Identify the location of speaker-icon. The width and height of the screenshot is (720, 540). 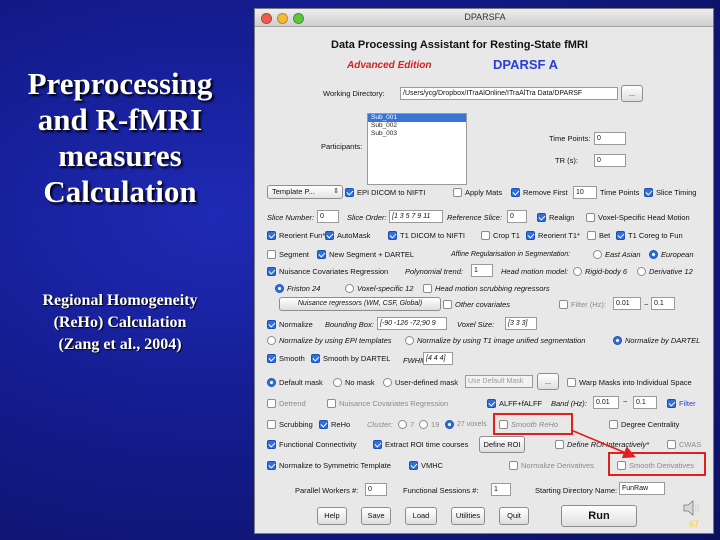
(692, 508).